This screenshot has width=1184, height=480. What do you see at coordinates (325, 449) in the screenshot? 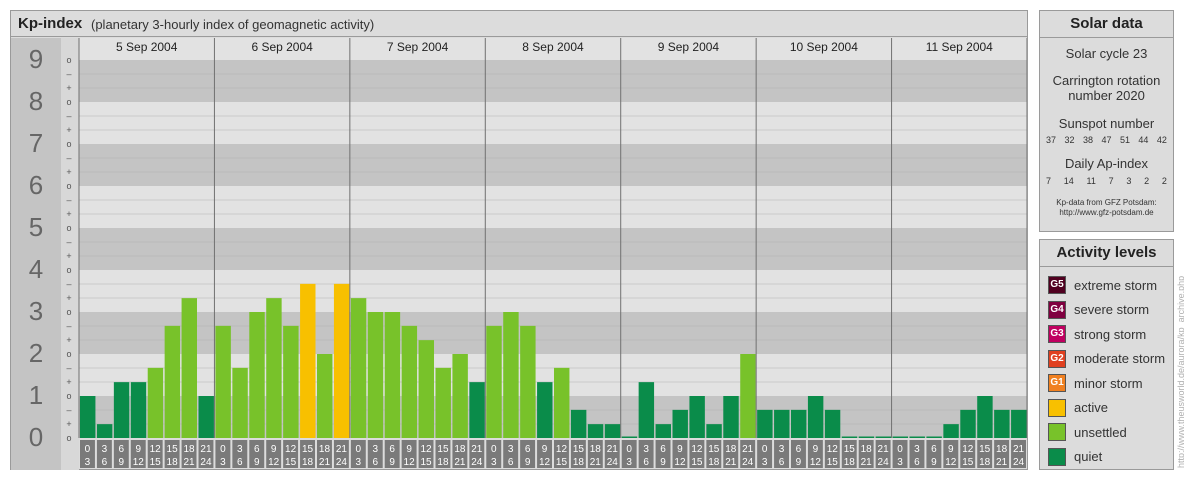
I see `hour-start-label: 18` at bounding box center [325, 449].